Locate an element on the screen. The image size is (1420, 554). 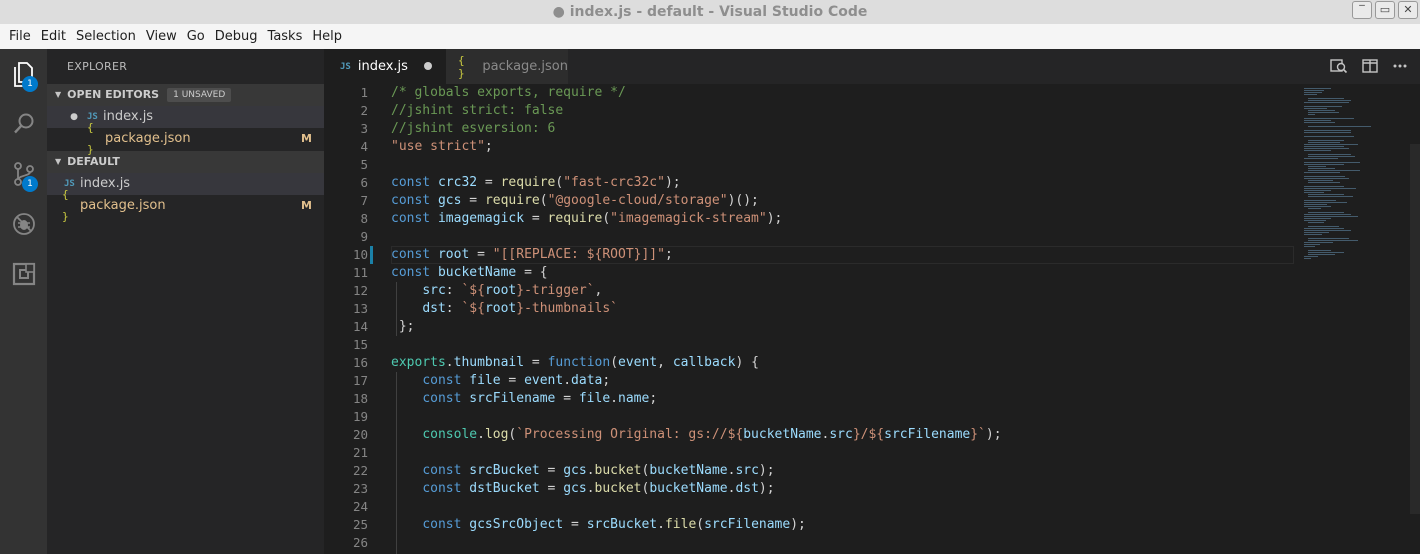
vertical-scrollbar is located at coordinates (1413, 319).